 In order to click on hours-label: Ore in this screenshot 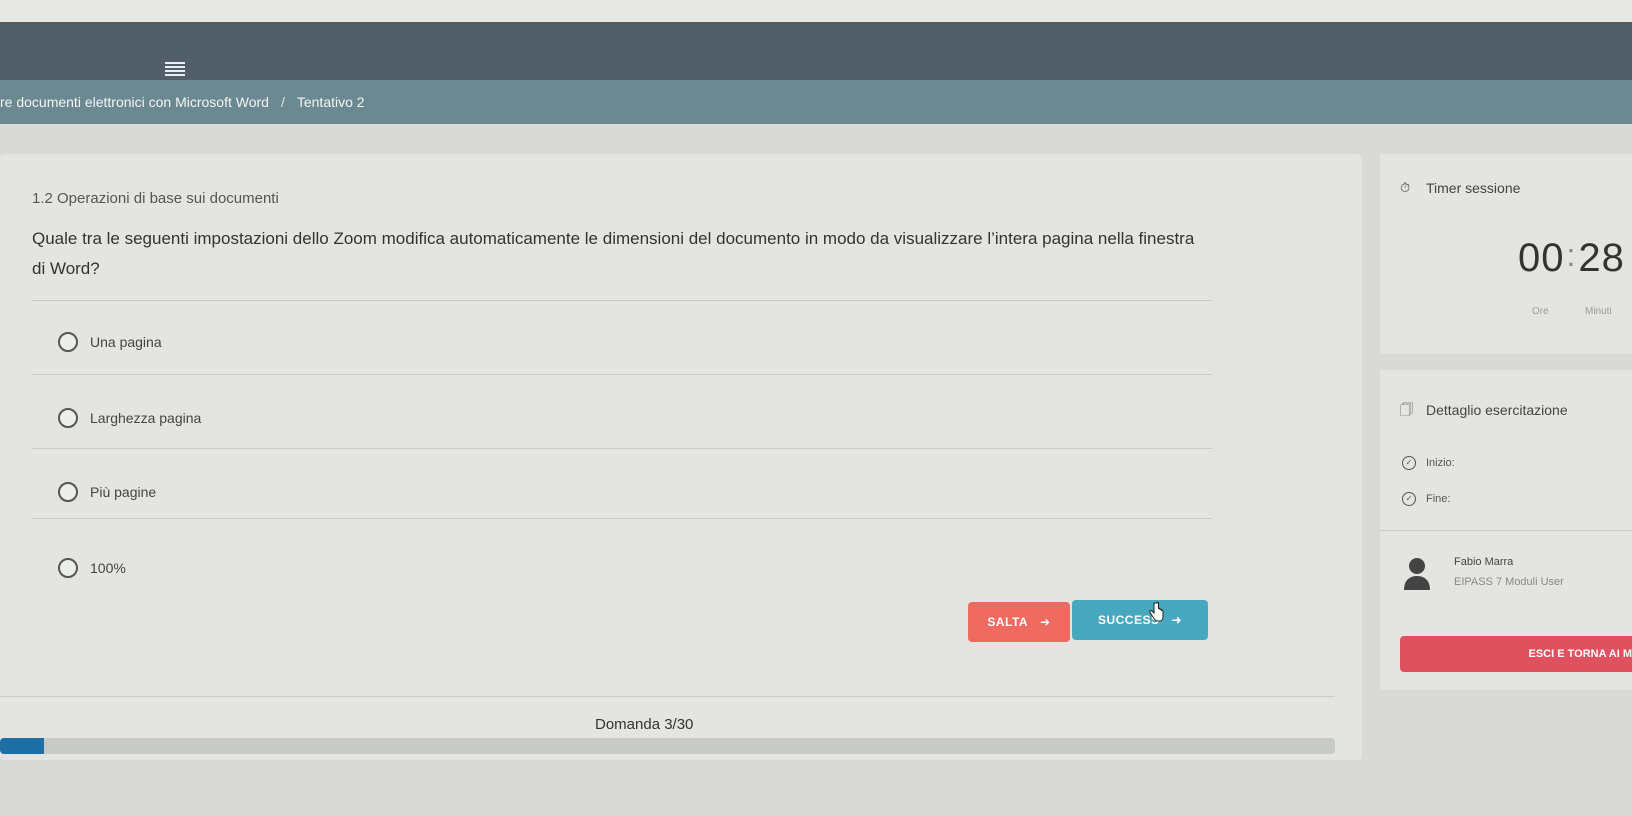, I will do `click(1540, 311)`.